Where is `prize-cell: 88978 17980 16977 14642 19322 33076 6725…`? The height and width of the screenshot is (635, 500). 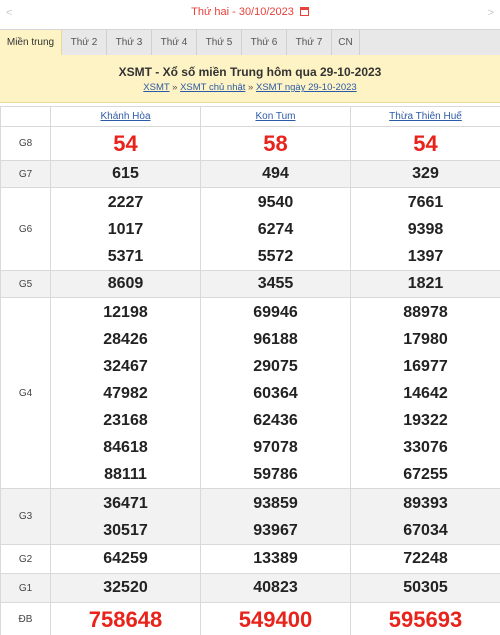
prize-cell: 88978 17980 16977 14642 19322 33076 6725… is located at coordinates (425, 393).